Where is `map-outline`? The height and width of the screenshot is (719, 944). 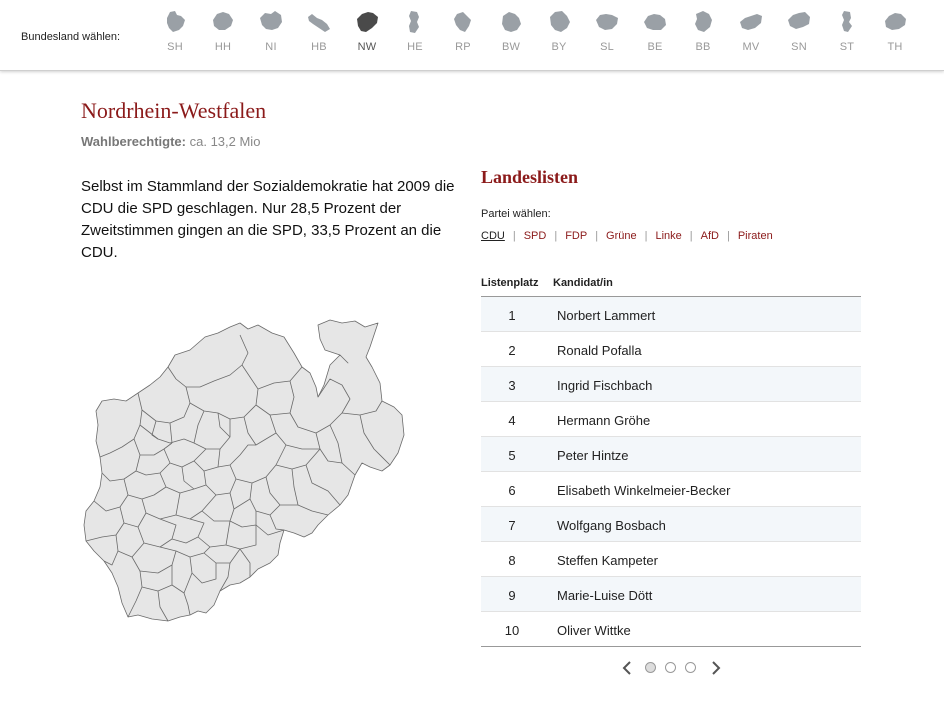 map-outline is located at coordinates (244, 470).